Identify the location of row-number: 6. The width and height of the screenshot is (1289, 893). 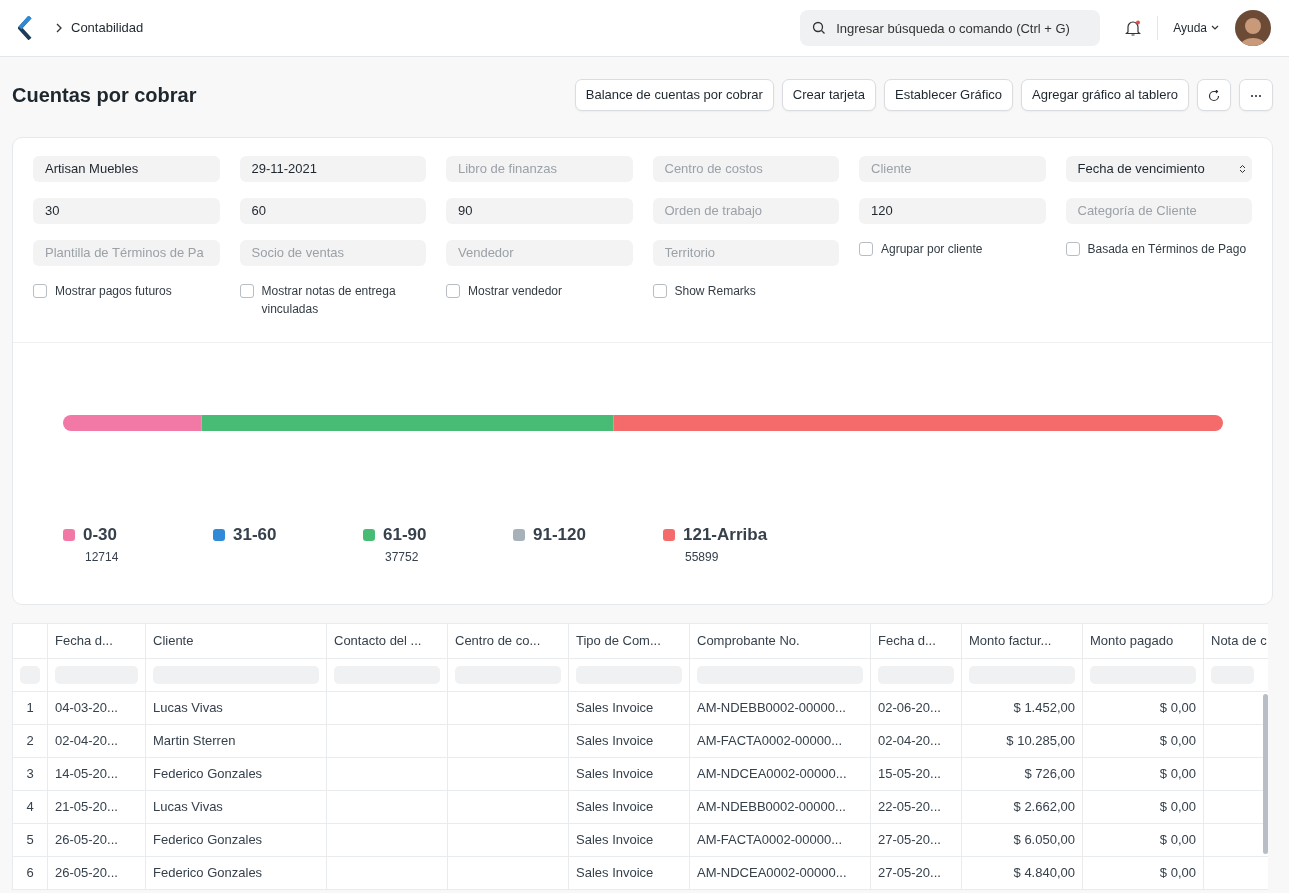
(30, 872).